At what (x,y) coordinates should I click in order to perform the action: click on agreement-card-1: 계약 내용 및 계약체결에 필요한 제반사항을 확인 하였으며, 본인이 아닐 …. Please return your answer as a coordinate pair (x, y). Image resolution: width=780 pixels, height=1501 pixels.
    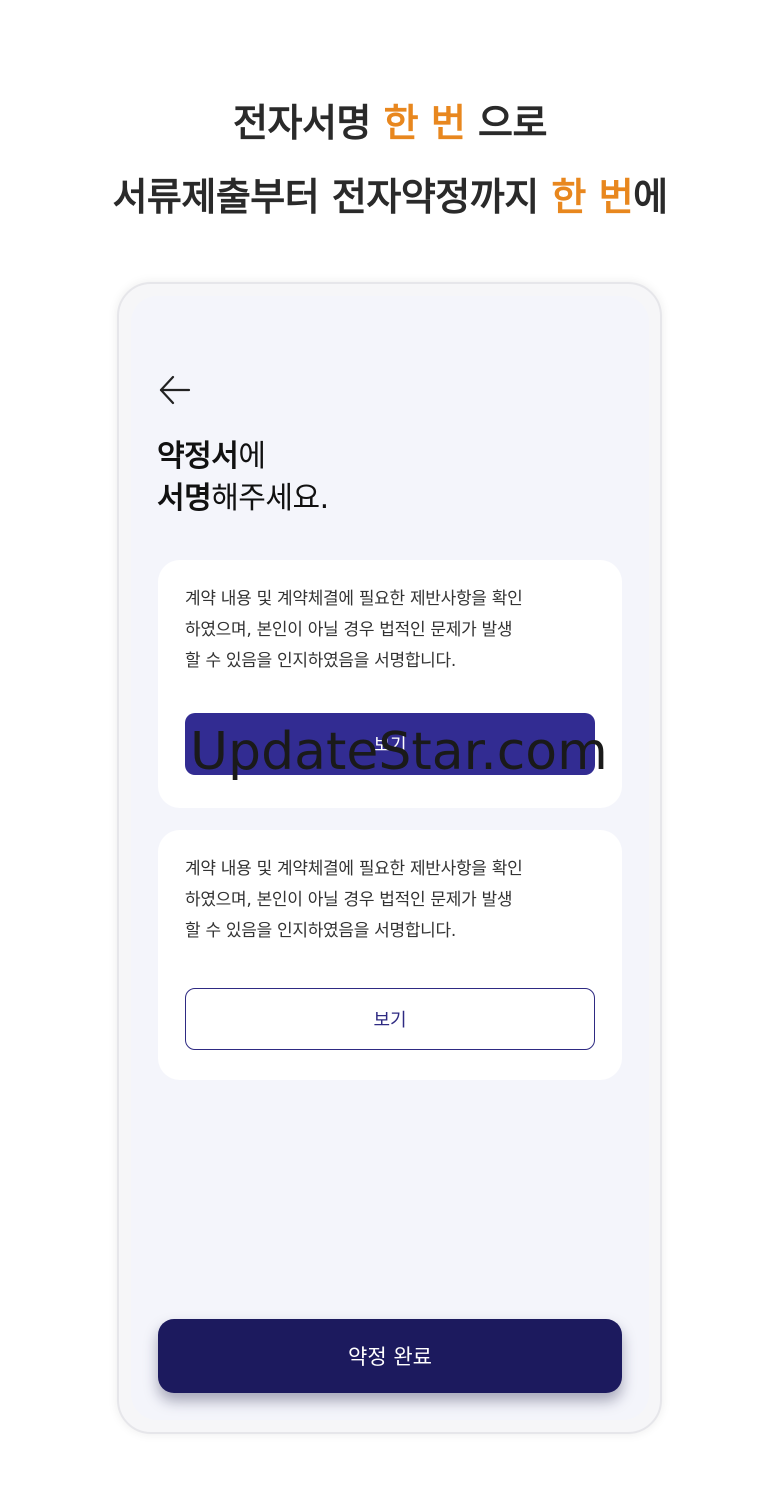
    Looking at the image, I should click on (390, 684).